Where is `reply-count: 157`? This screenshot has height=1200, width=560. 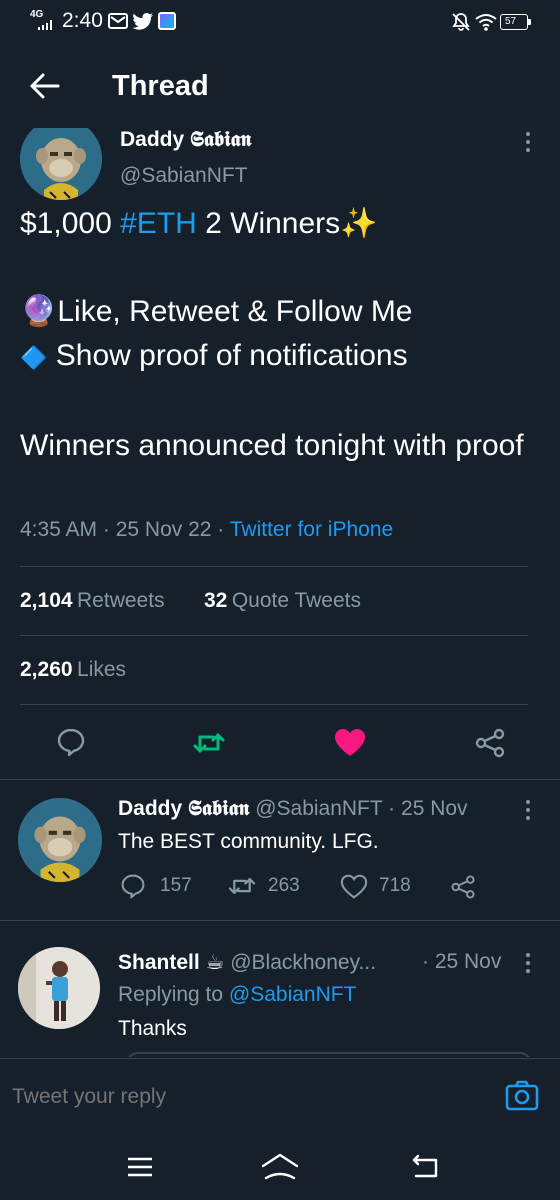 reply-count: 157 is located at coordinates (176, 885).